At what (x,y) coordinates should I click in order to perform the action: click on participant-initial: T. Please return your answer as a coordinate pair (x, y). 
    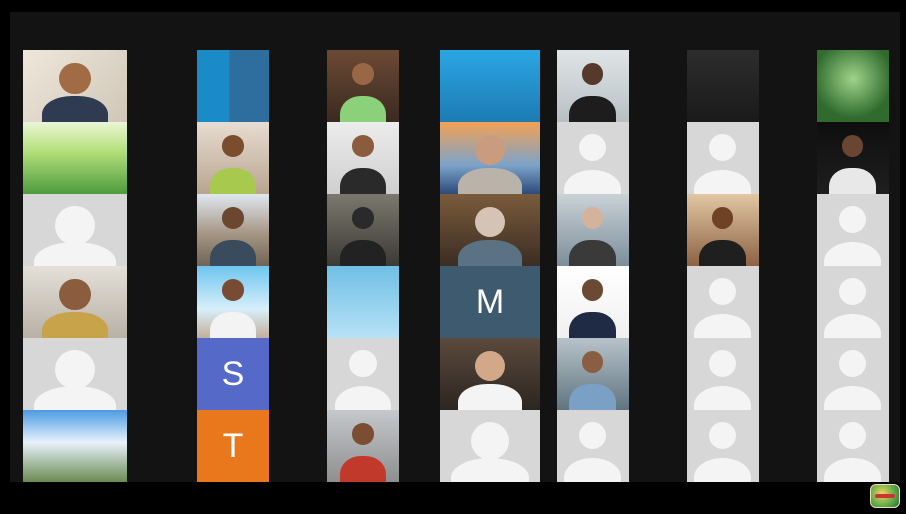
    Looking at the image, I should click on (233, 445).